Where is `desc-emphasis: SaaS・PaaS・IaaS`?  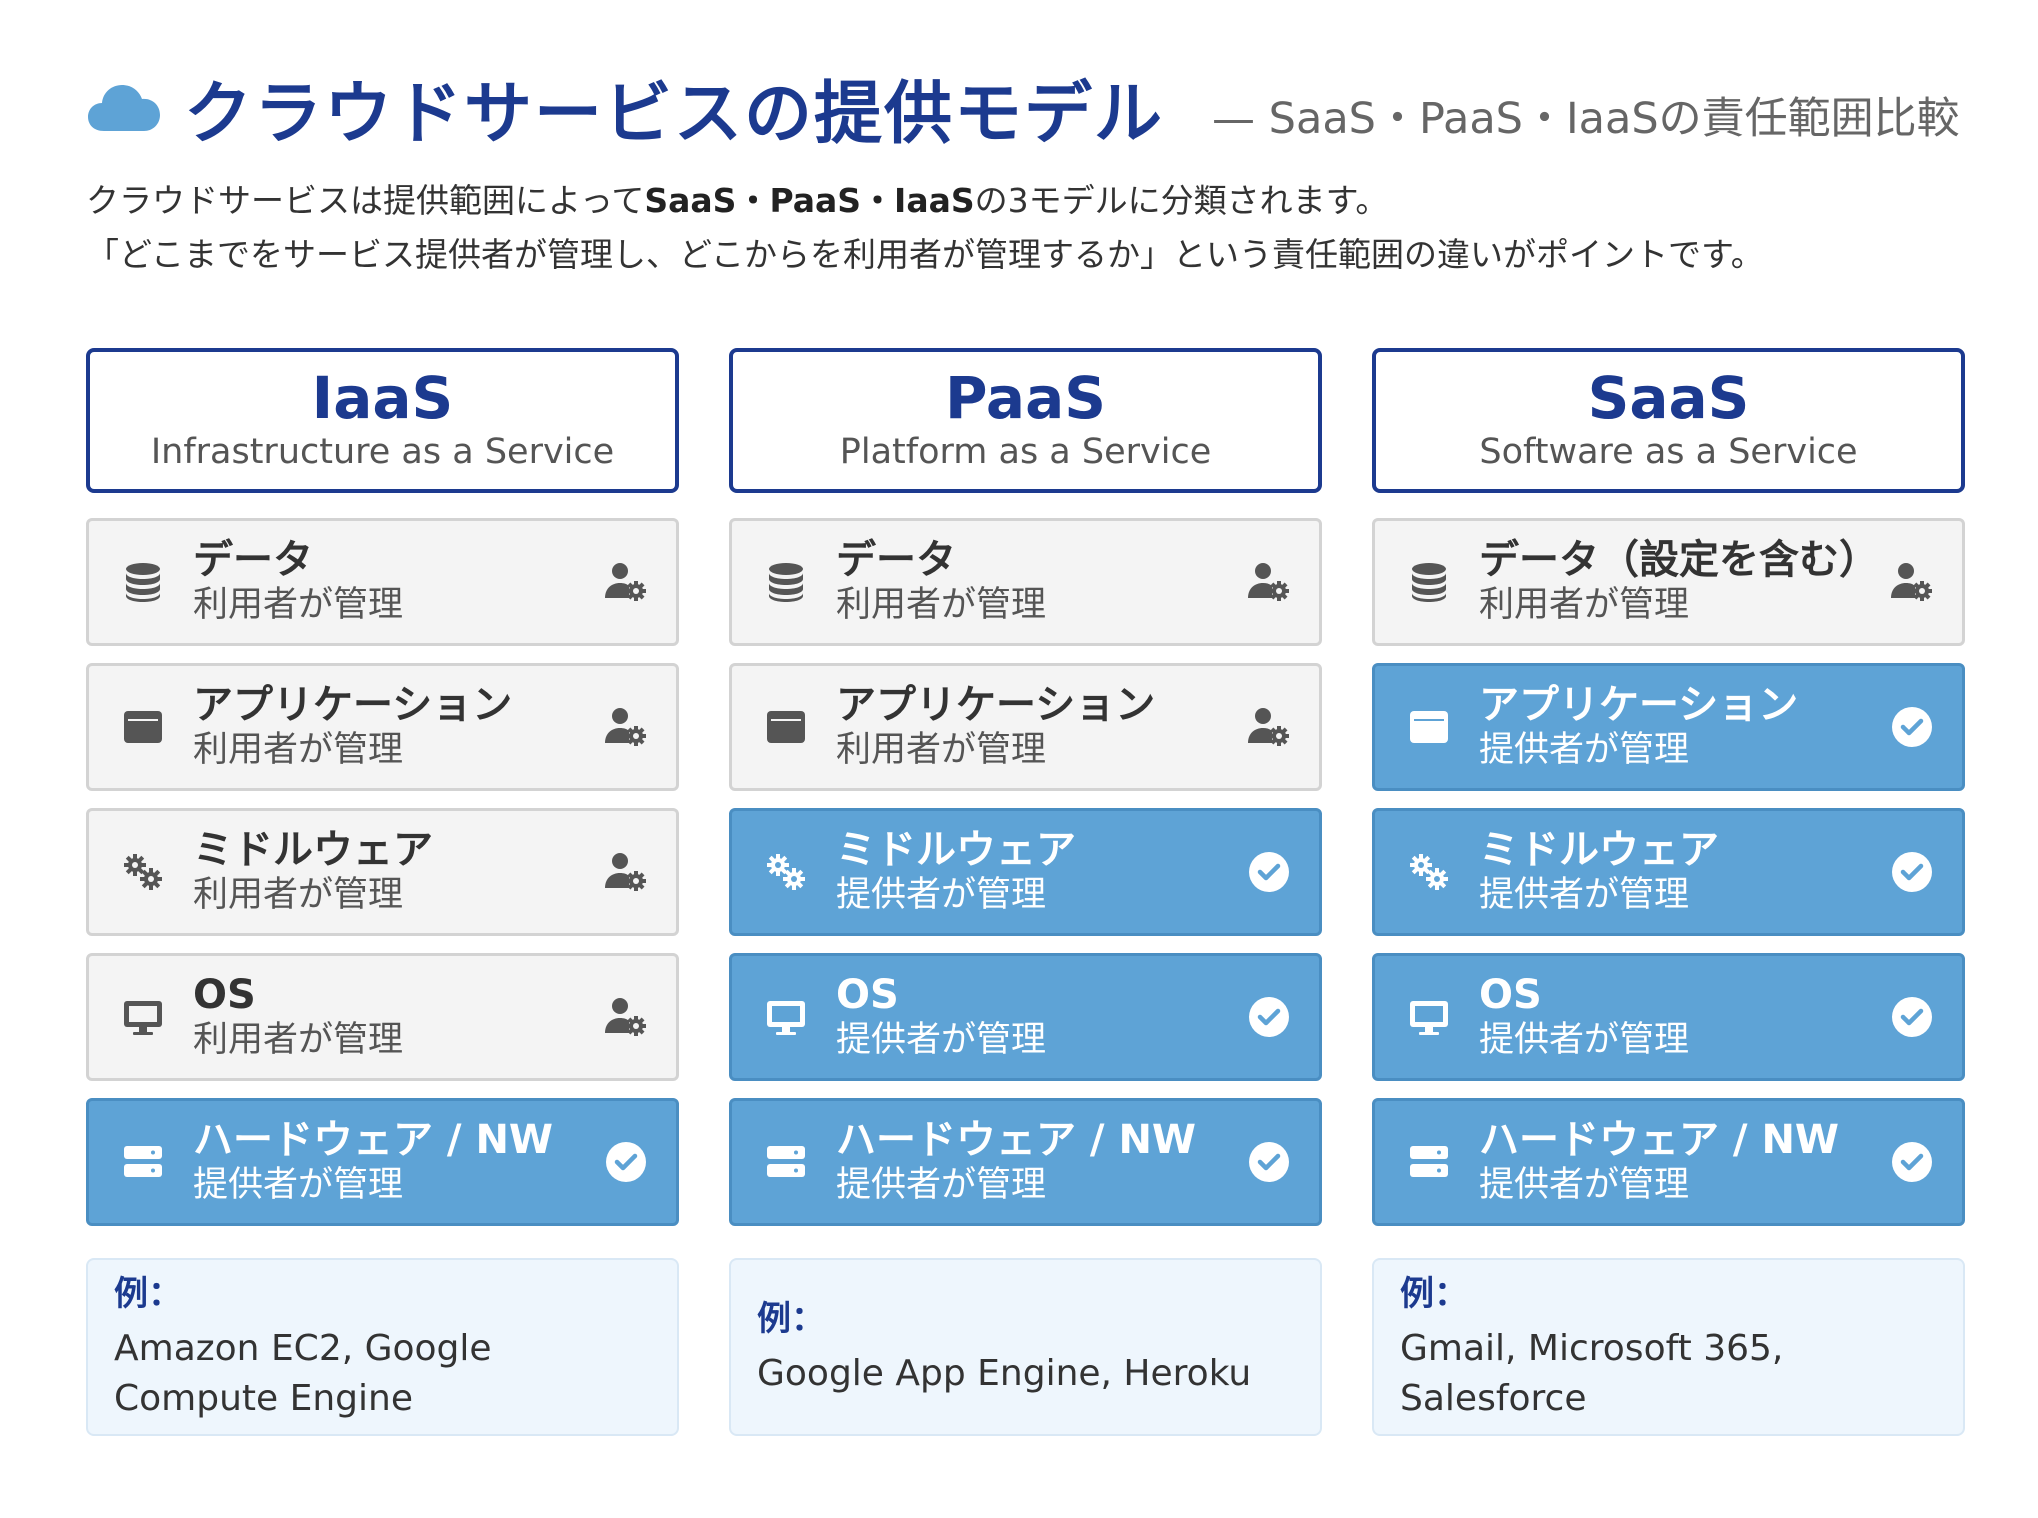
desc-emphasis: SaaS・PaaS・IaaS is located at coordinates (809, 200).